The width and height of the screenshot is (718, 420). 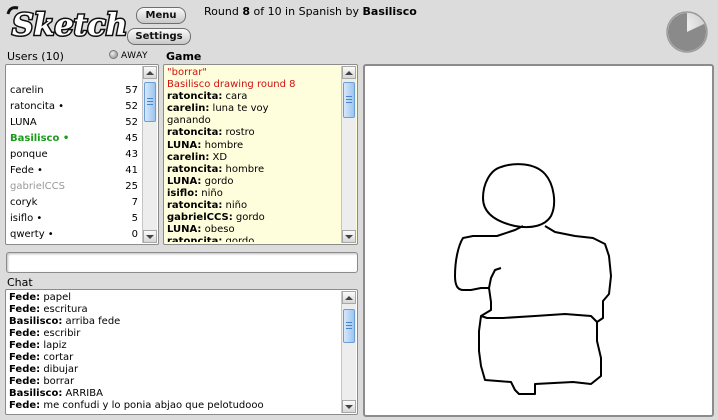 What do you see at coordinates (348, 352) in the screenshot?
I see `chat-scrollbar` at bounding box center [348, 352].